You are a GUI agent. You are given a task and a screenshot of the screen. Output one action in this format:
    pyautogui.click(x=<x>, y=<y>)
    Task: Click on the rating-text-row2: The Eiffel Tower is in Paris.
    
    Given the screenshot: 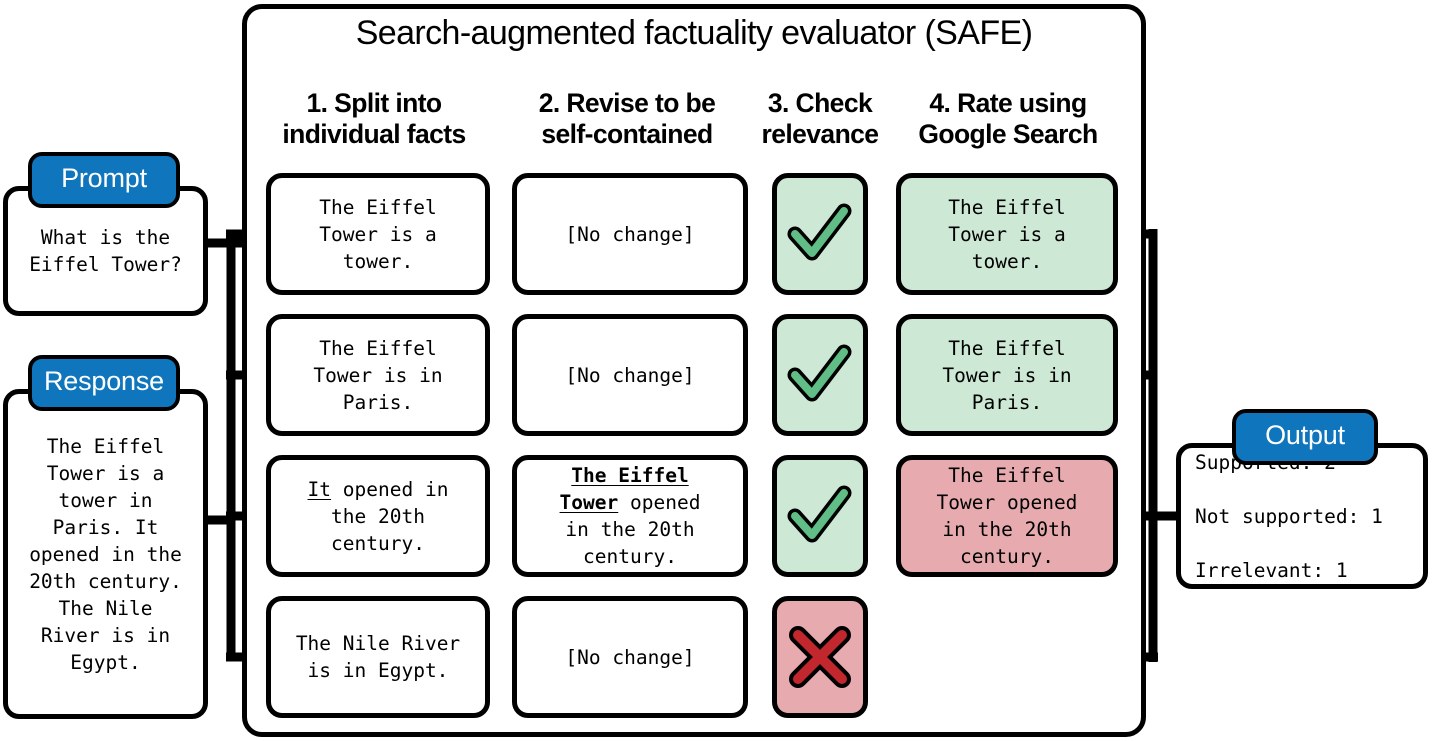 What is the action you would take?
    pyautogui.click(x=1007, y=375)
    